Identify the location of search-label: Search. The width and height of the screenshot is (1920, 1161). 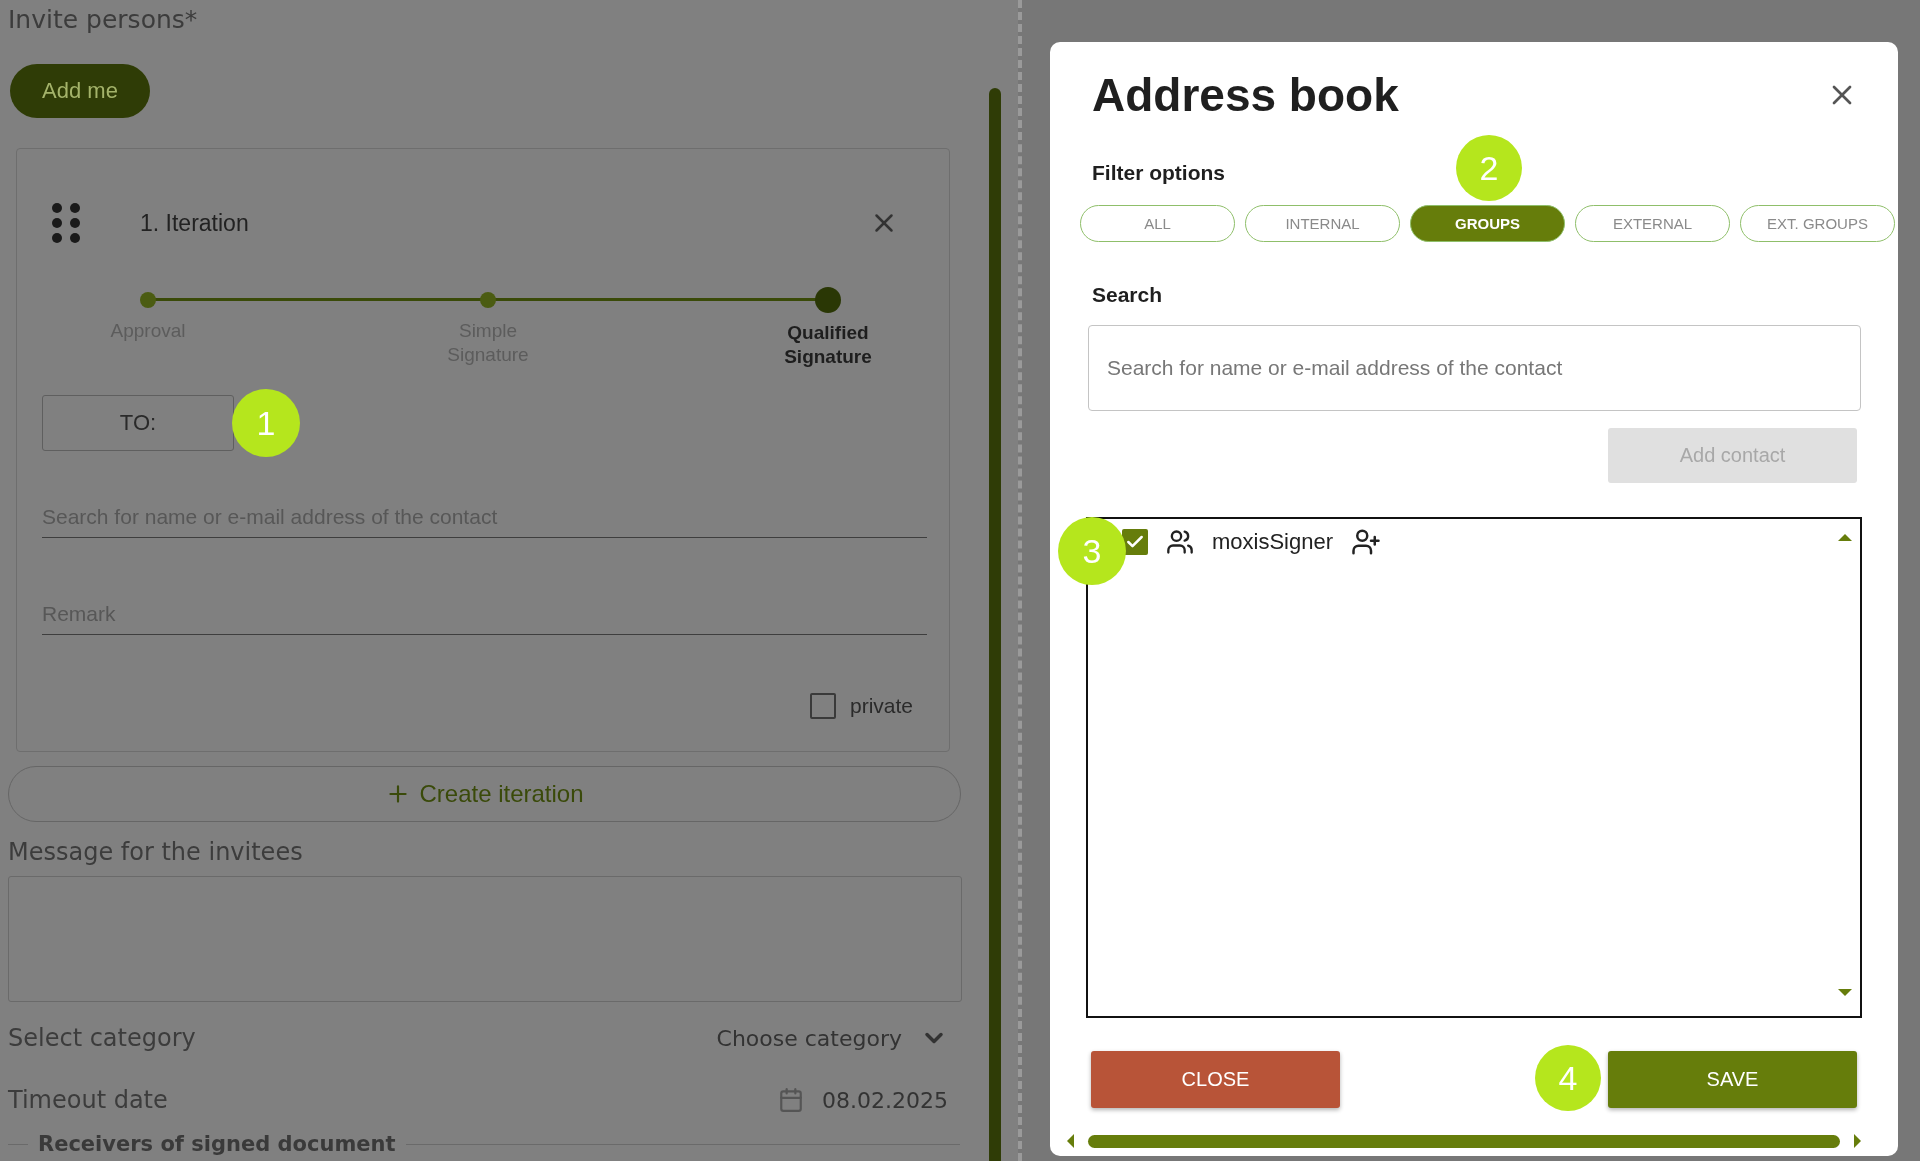
(1127, 295).